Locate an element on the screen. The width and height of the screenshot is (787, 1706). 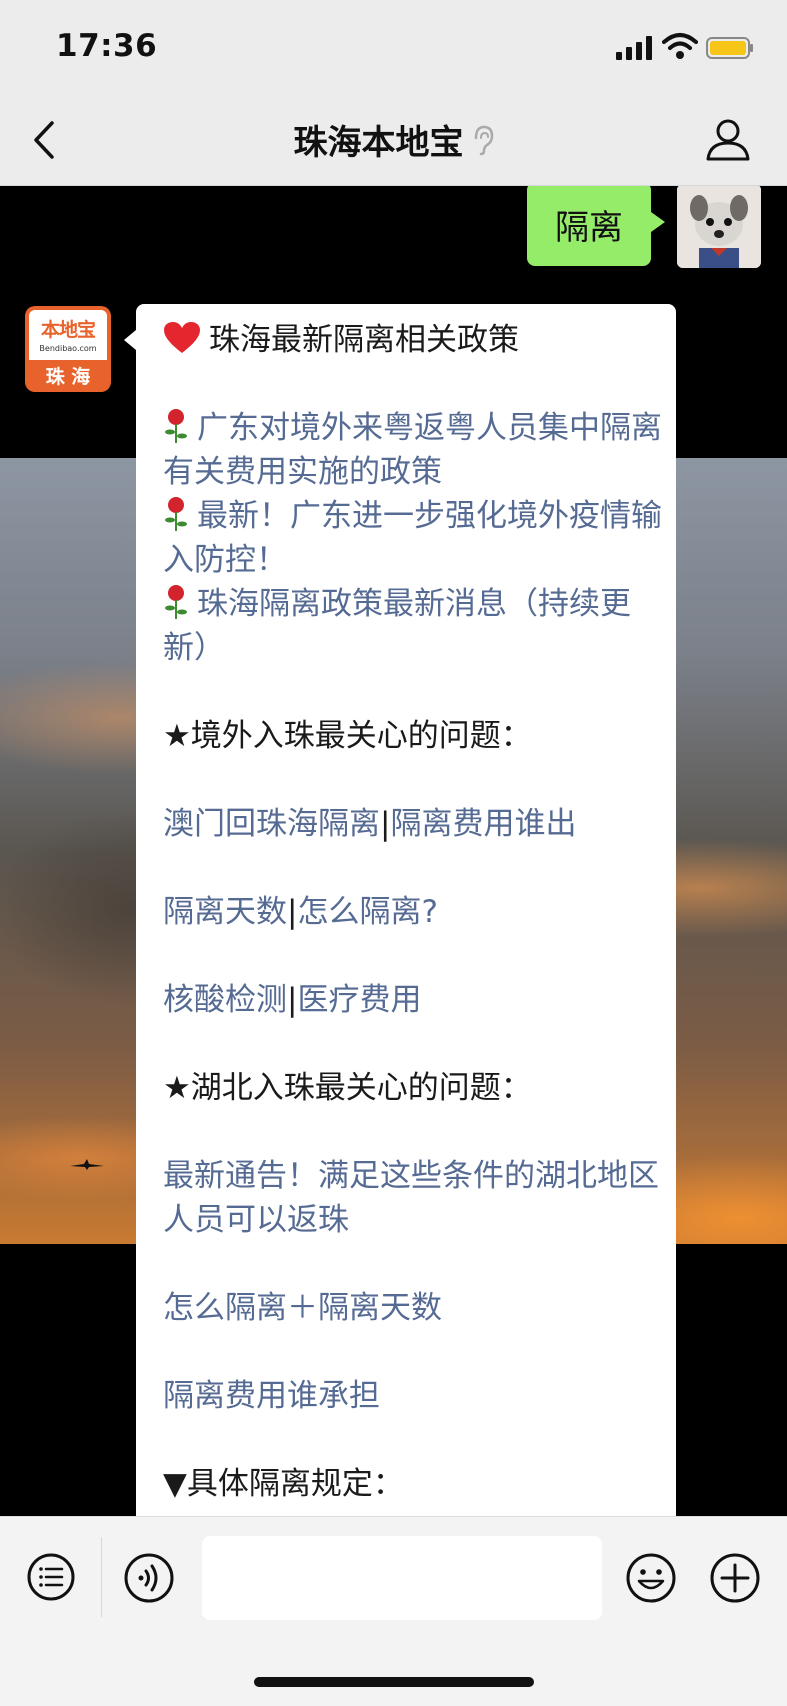
link-quarantine-days: 隔离天数 is located at coordinates (225, 912).